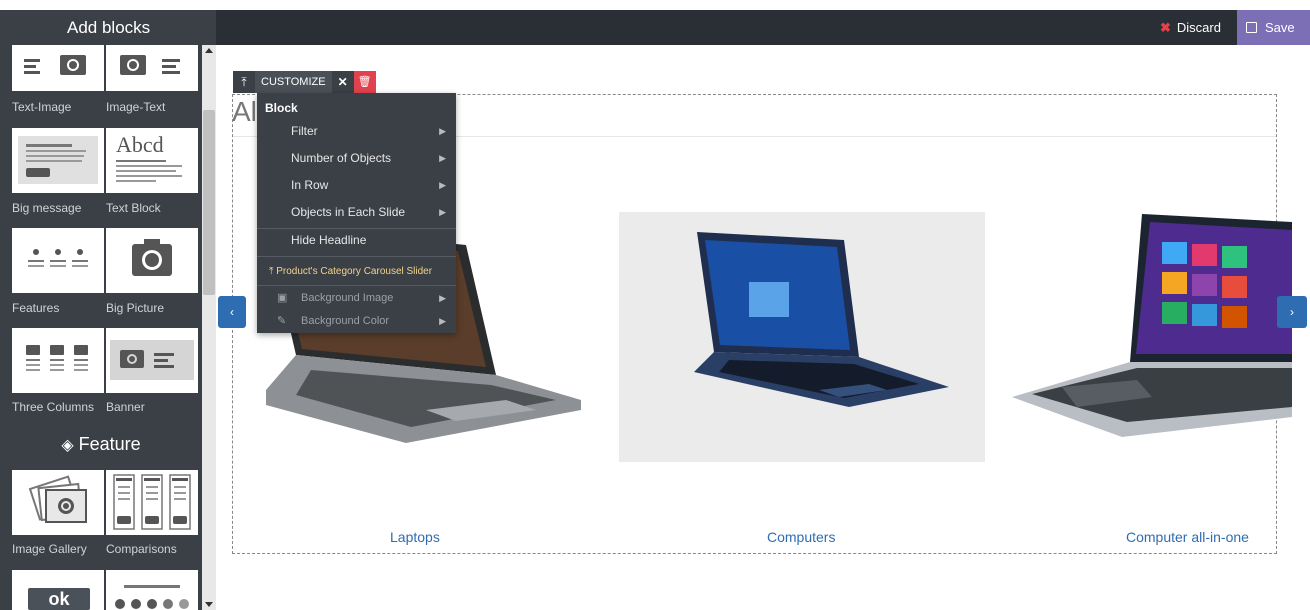 The width and height of the screenshot is (1310, 610). Describe the element at coordinates (329, 240) in the screenshot. I see `menu-item-label: Hide Headline` at that location.